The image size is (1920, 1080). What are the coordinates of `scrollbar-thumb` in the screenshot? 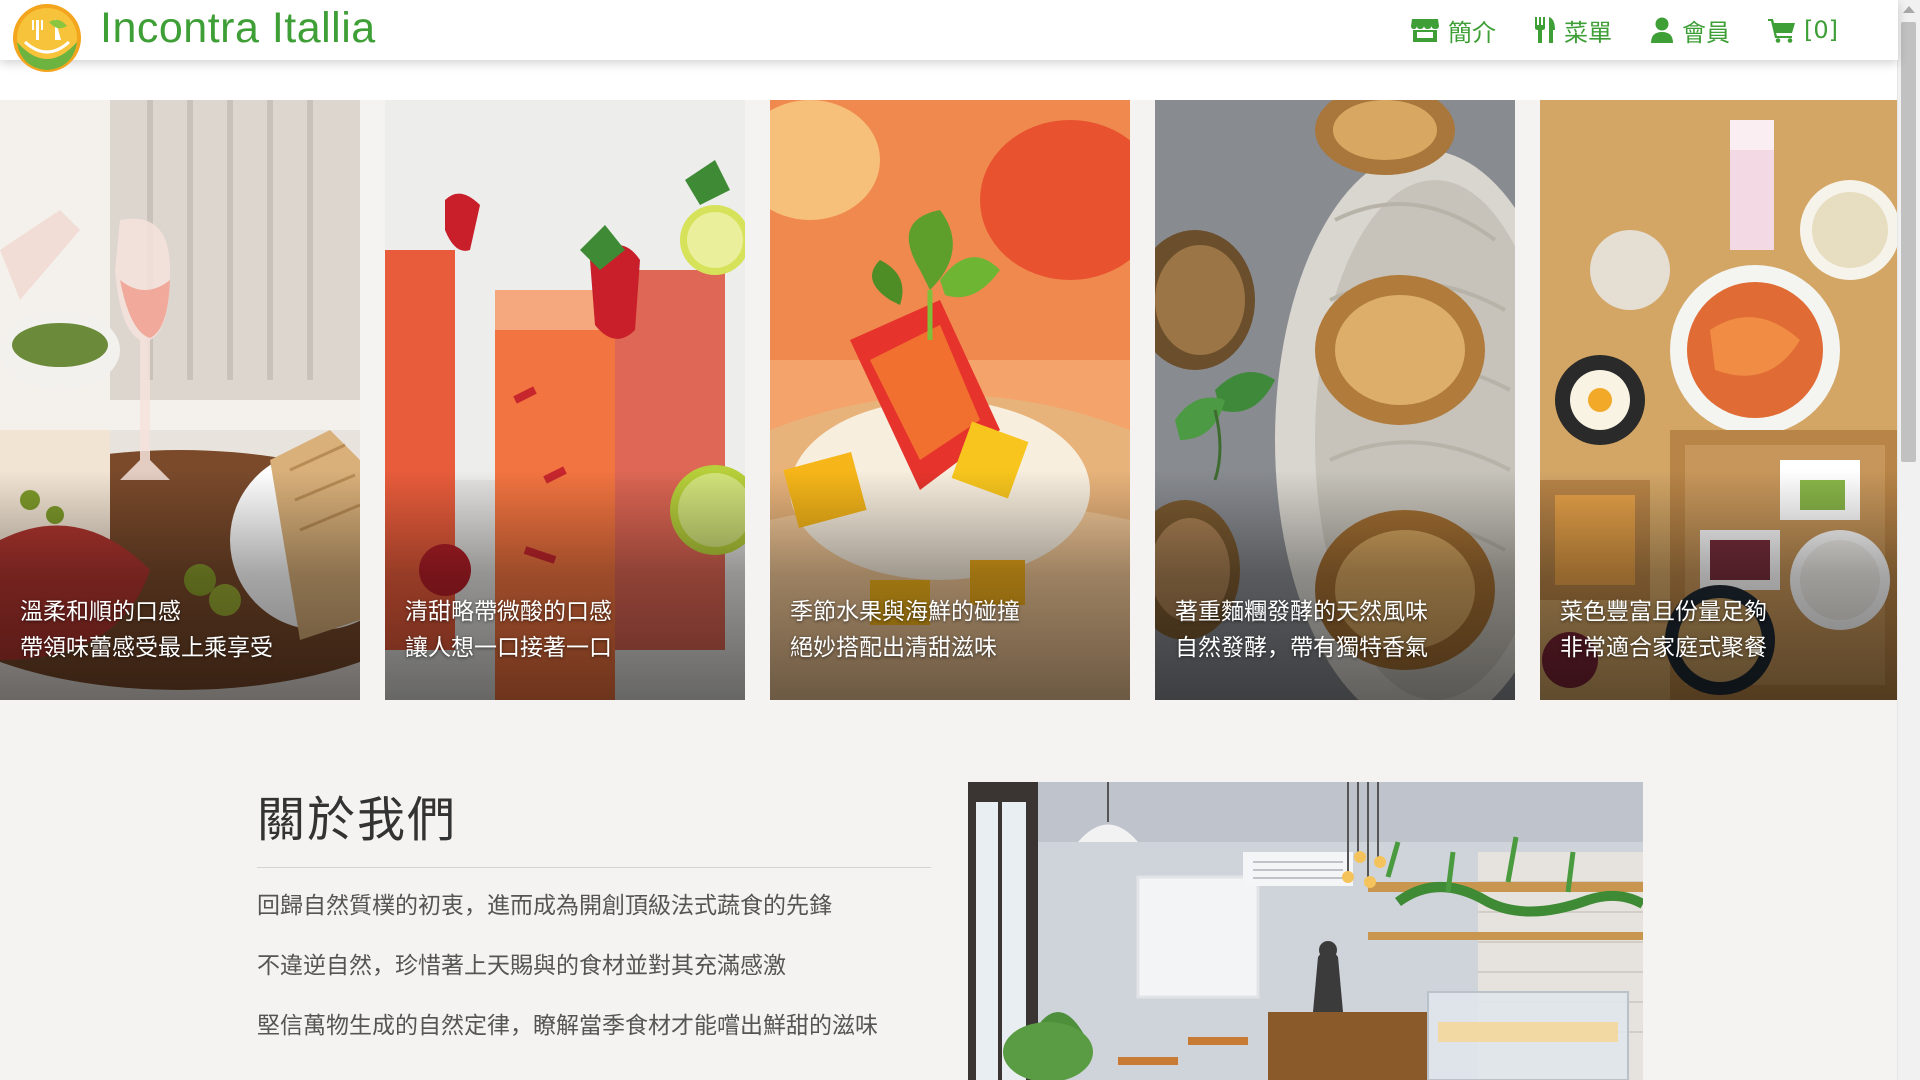 It's located at (1908, 242).